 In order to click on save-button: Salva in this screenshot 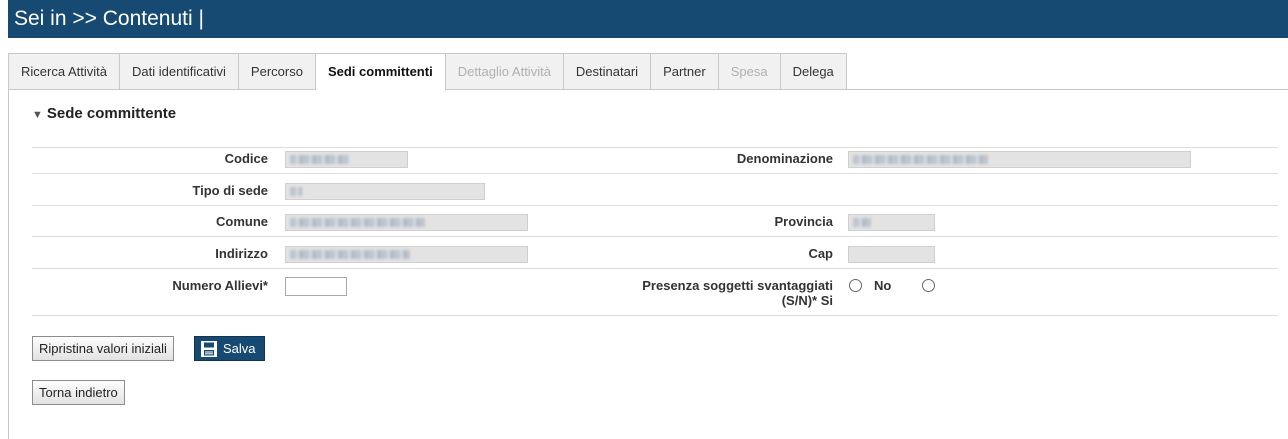, I will do `click(229, 348)`.